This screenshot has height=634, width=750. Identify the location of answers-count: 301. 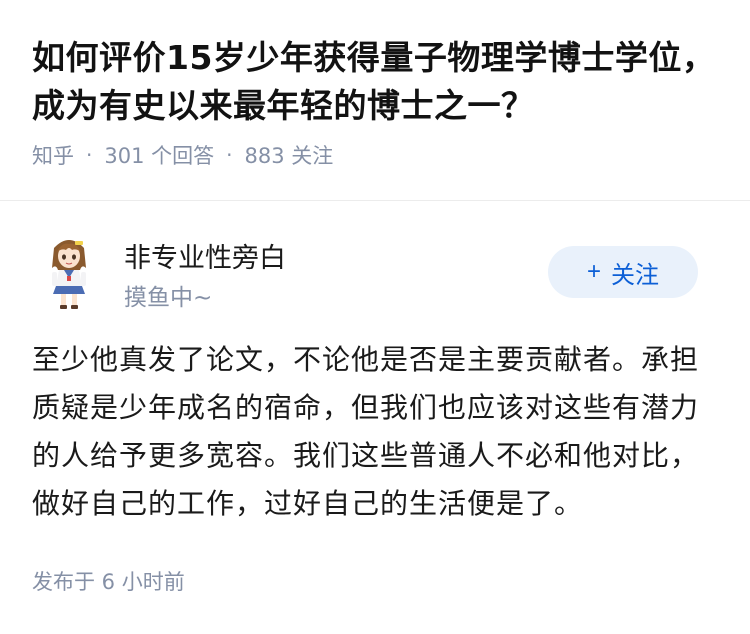
(124, 156).